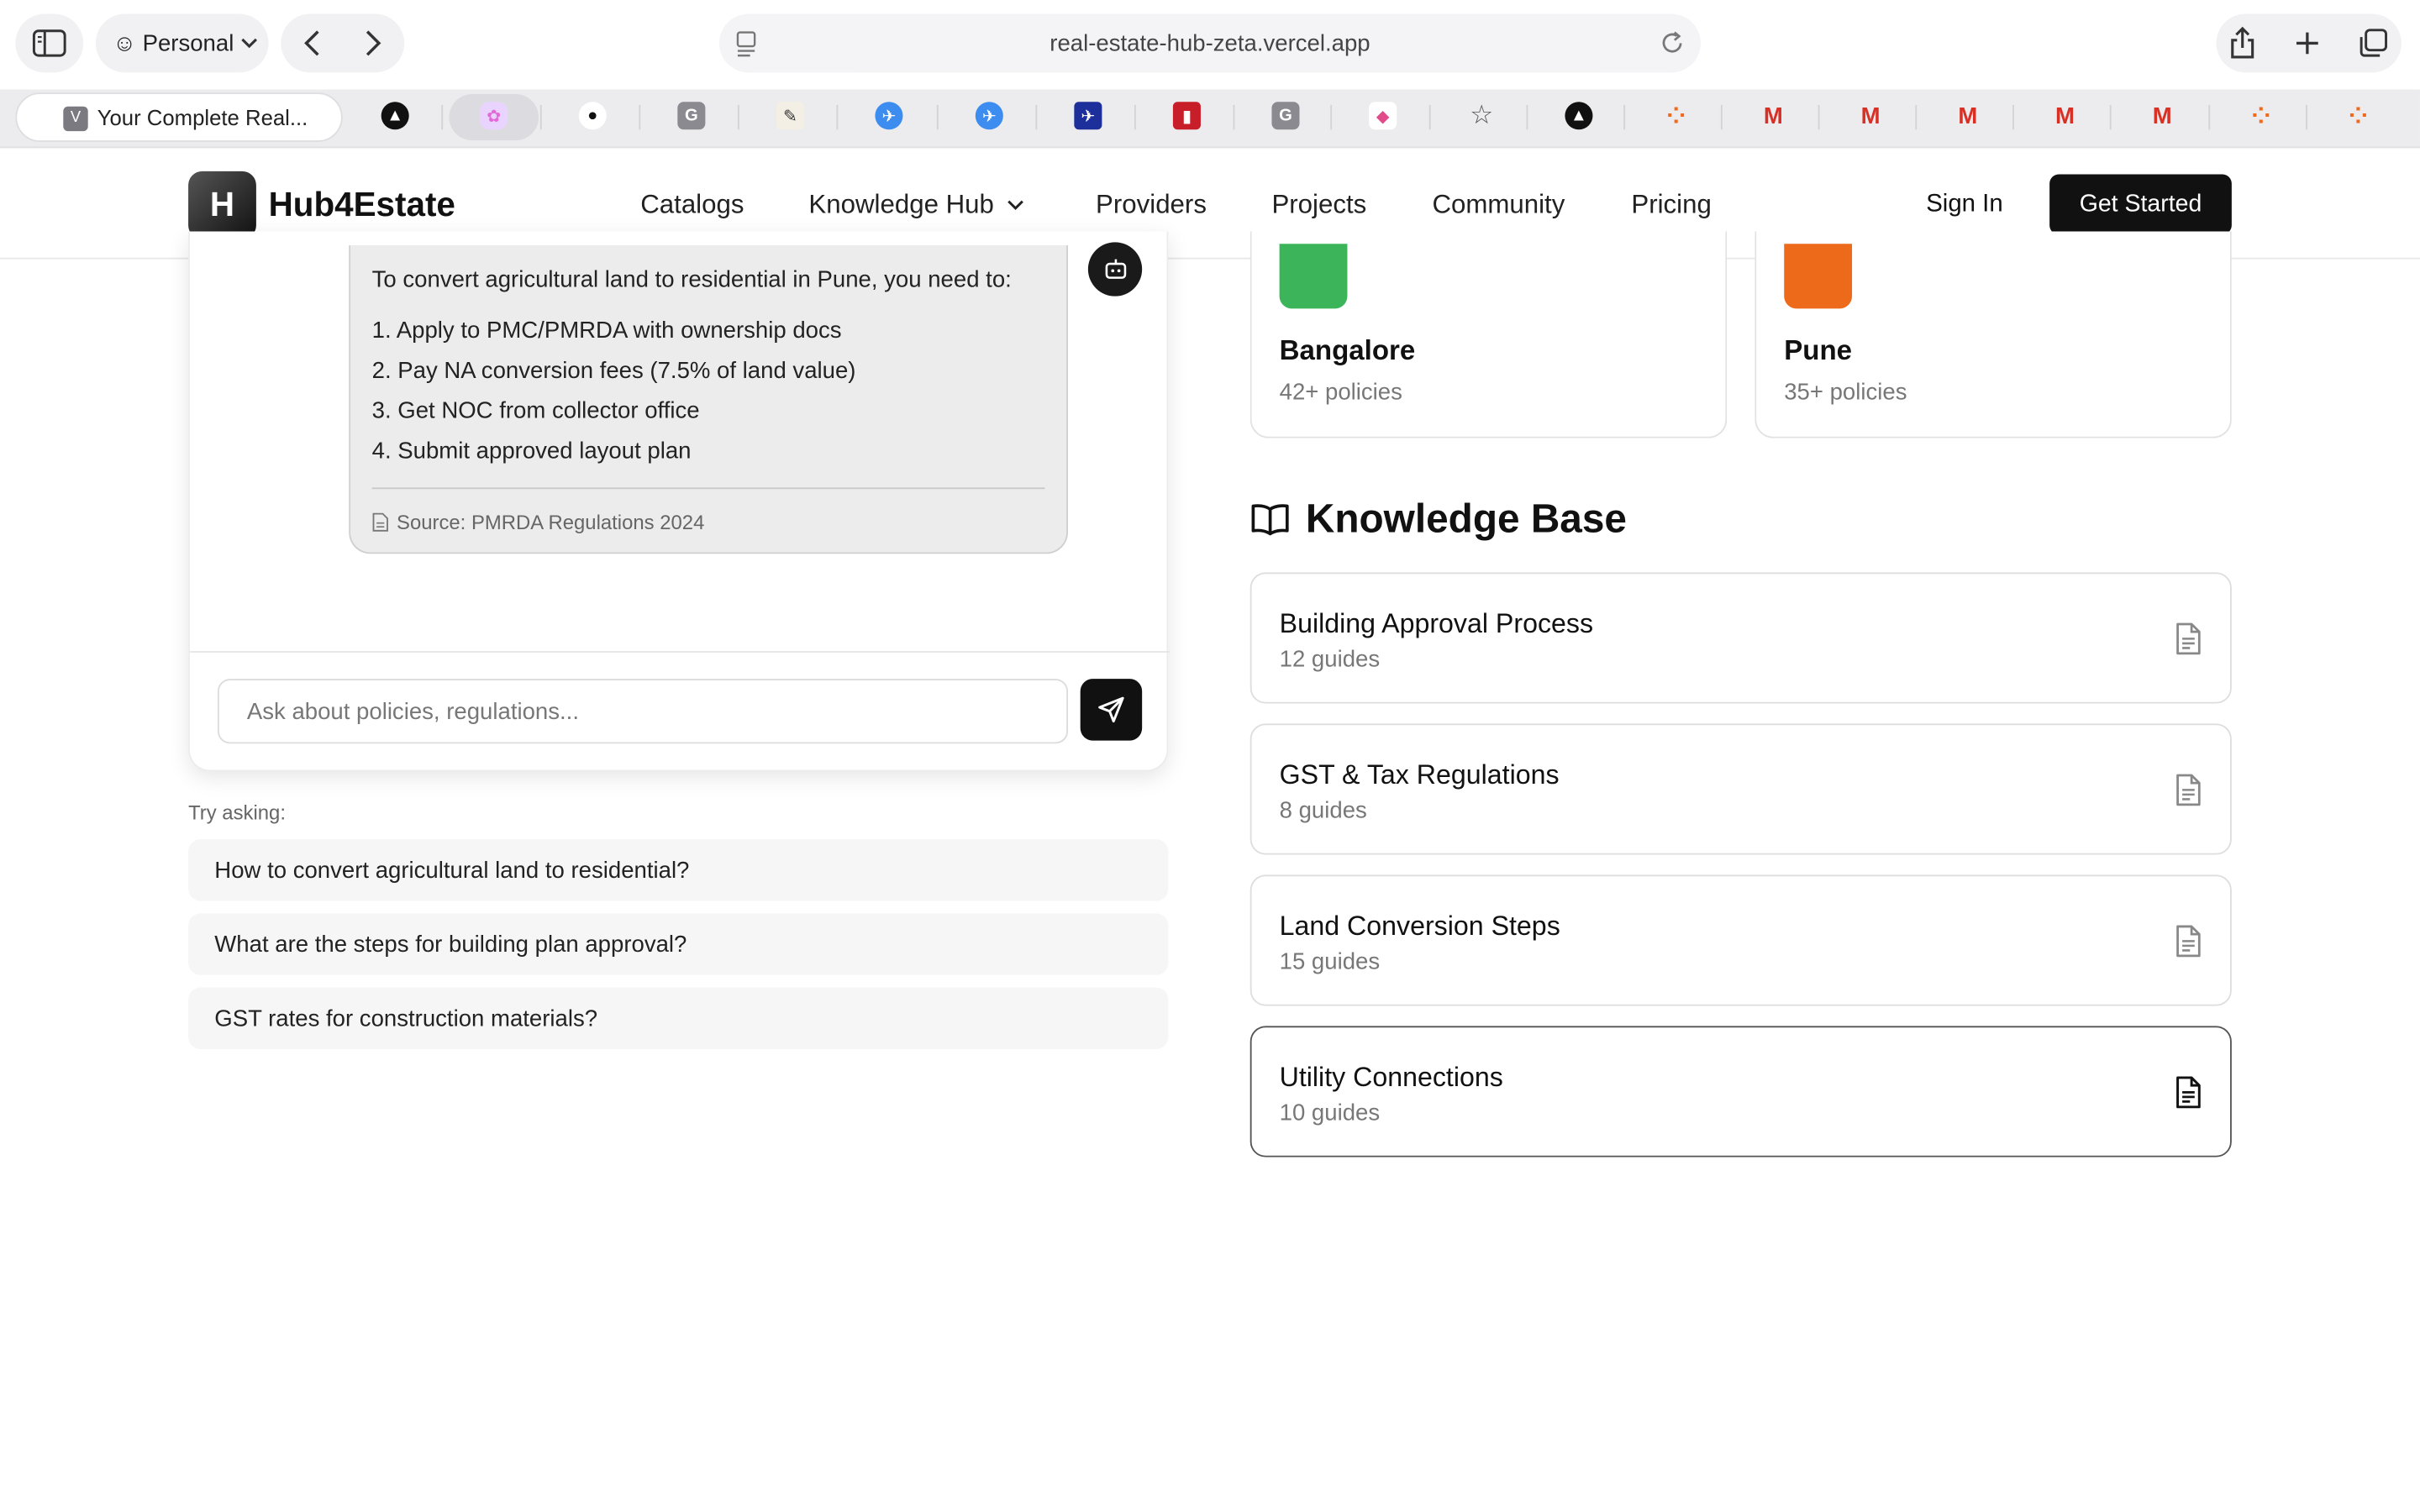 This screenshot has height=1512, width=2420. What do you see at coordinates (2261, 115) in the screenshot?
I see `orange-dots-icon-2: ⁘` at bounding box center [2261, 115].